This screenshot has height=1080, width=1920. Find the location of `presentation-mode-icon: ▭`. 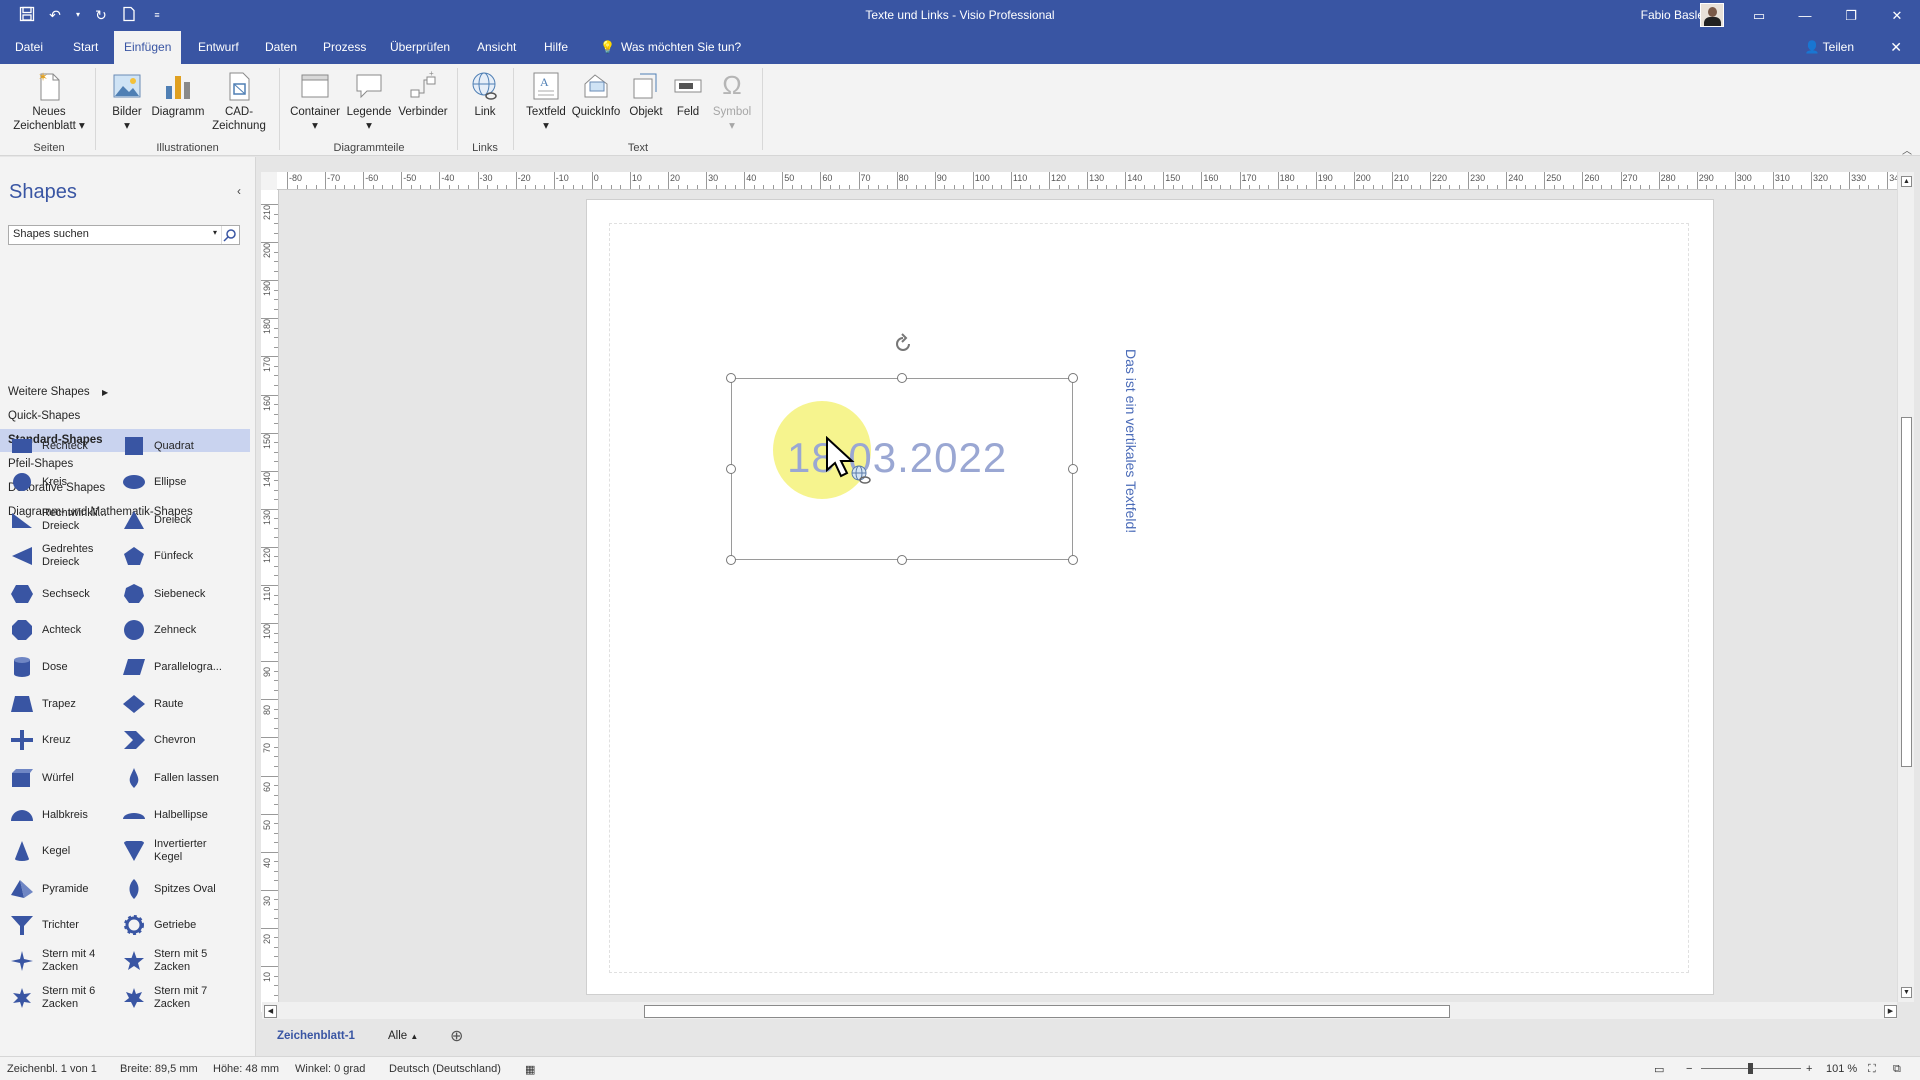

presentation-mode-icon: ▭ is located at coordinates (1659, 1069).